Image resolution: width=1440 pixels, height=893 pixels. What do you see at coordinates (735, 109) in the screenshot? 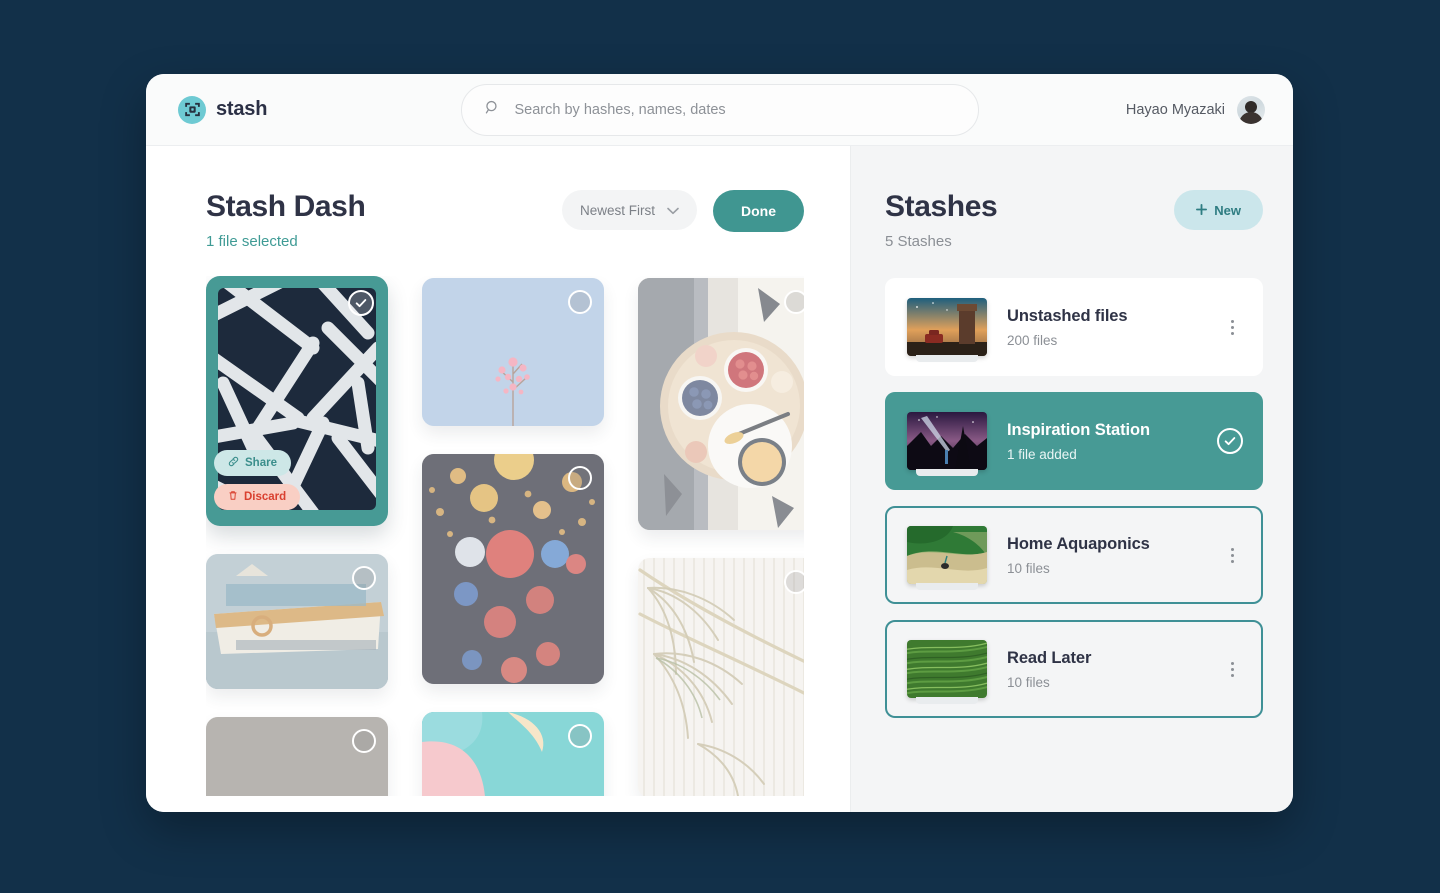
I see `search-input` at bounding box center [735, 109].